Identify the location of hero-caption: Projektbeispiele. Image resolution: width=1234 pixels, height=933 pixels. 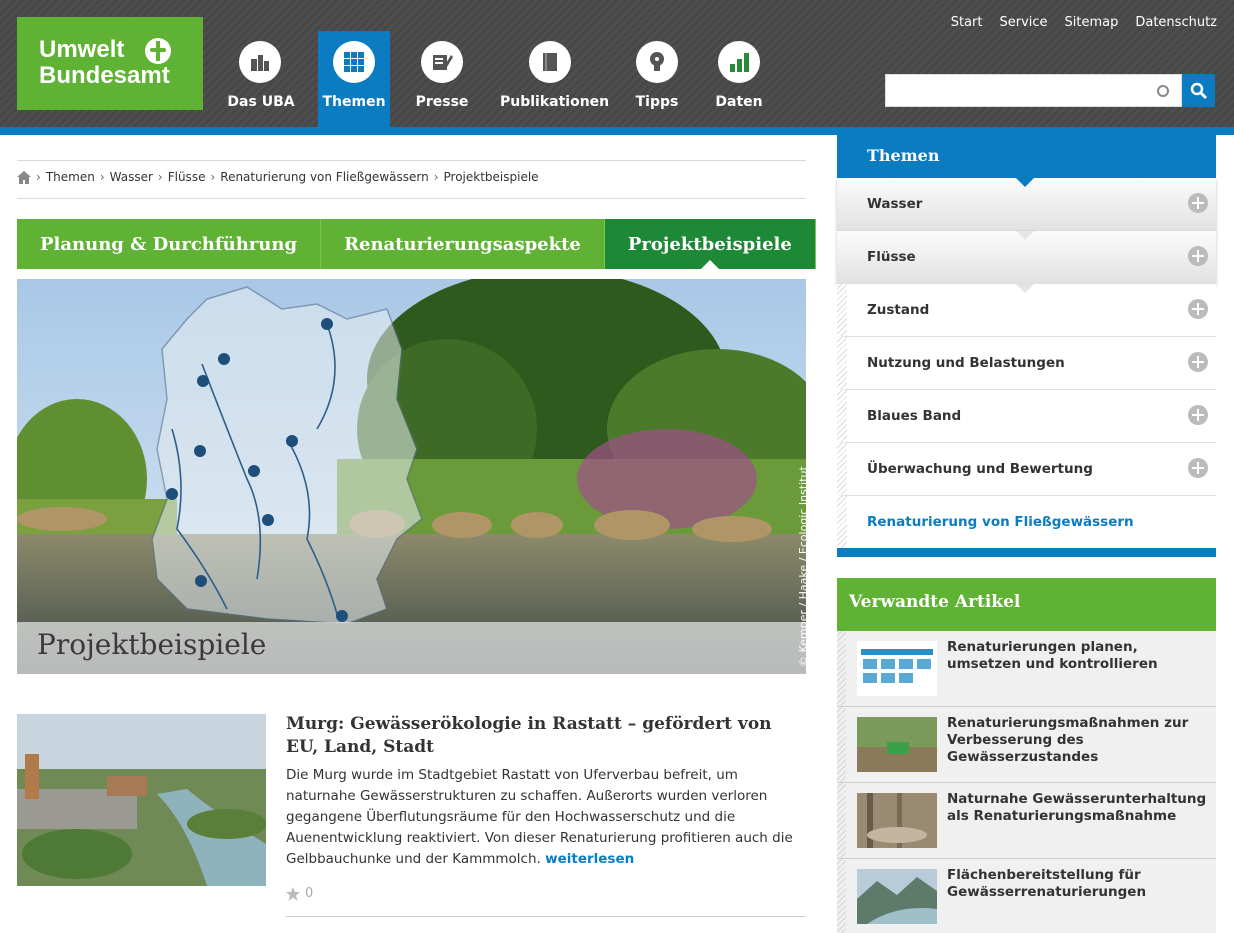
(411, 648).